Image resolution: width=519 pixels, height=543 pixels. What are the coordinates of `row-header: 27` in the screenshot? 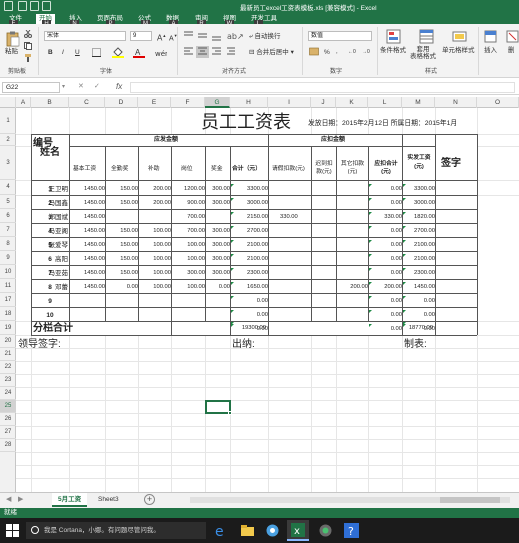 It's located at (8, 432).